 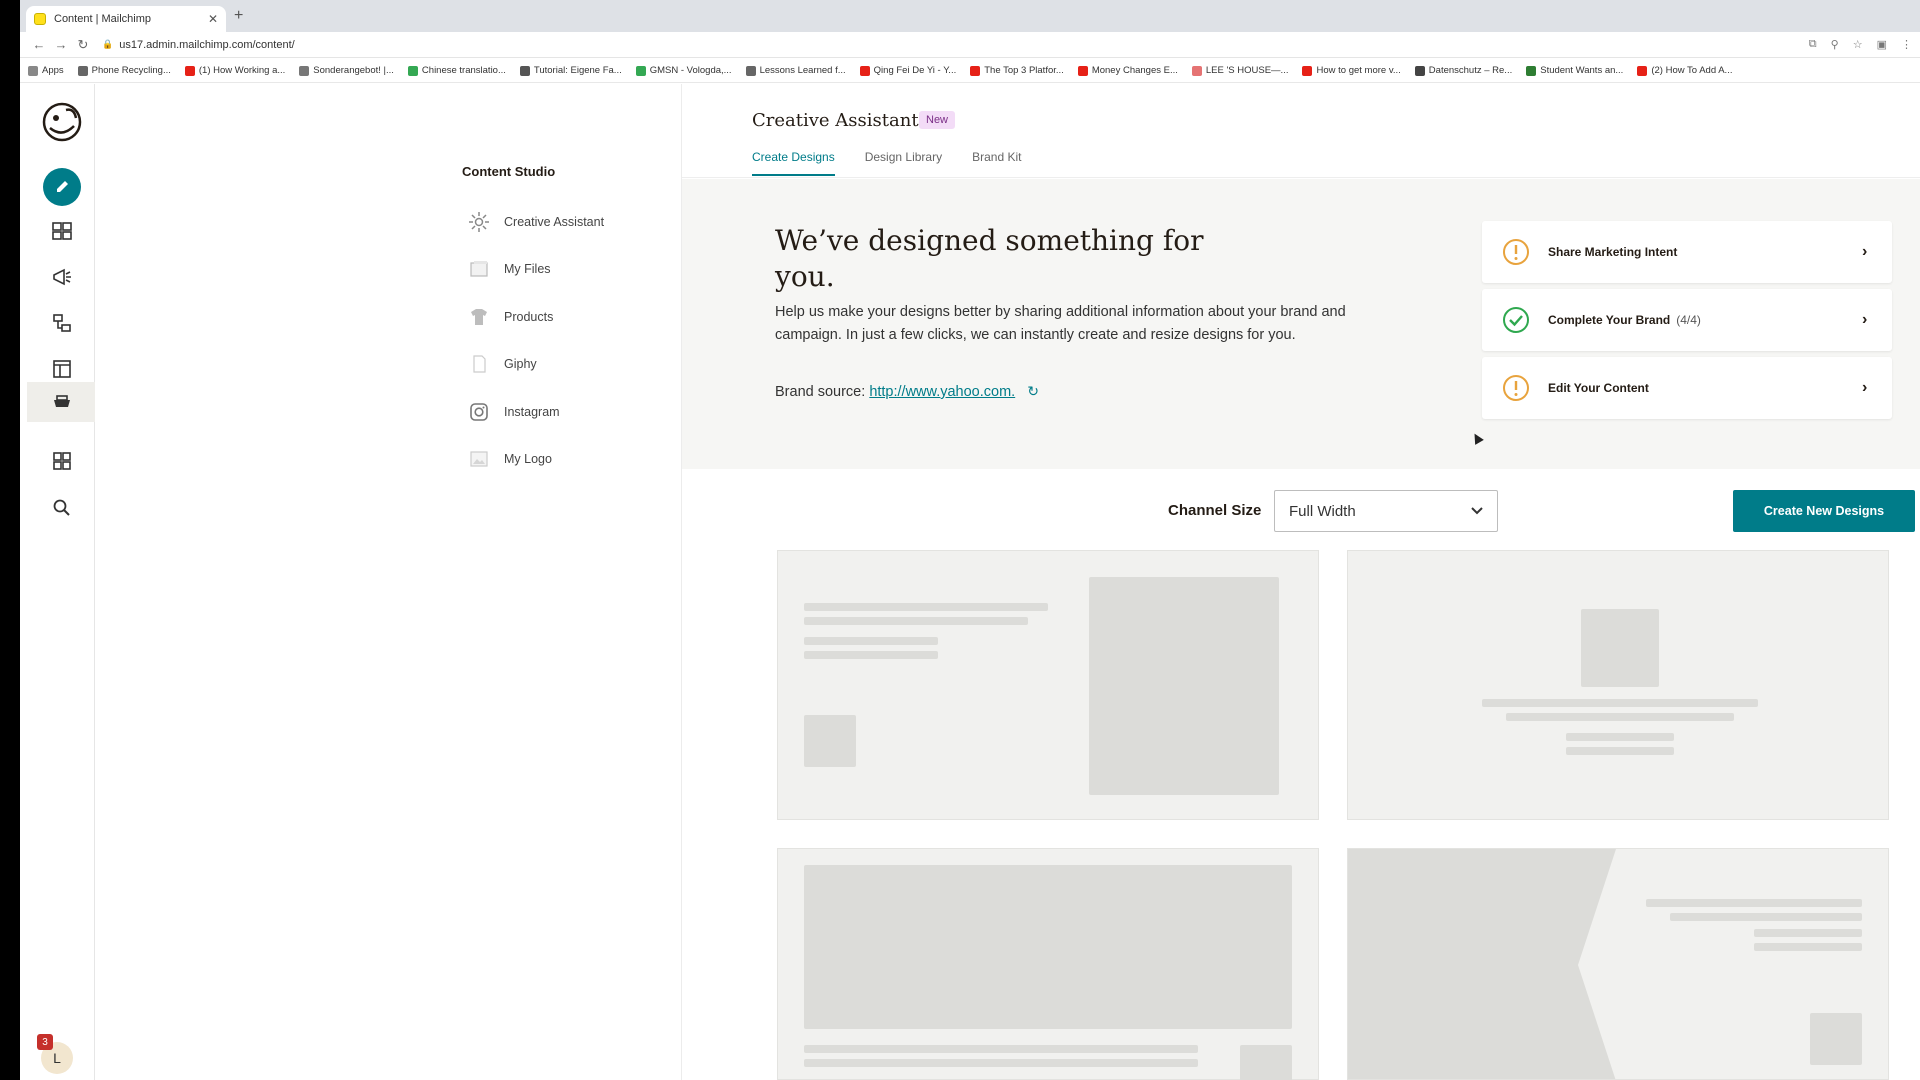 I want to click on brand-source: Brand source: http://www.yahoo.com. ↻, so click(x=907, y=391).